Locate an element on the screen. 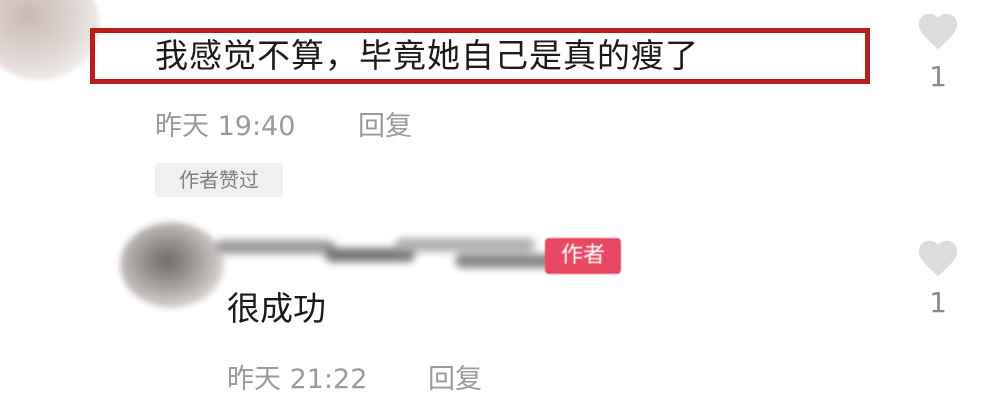  username-obscured is located at coordinates (395, 254).